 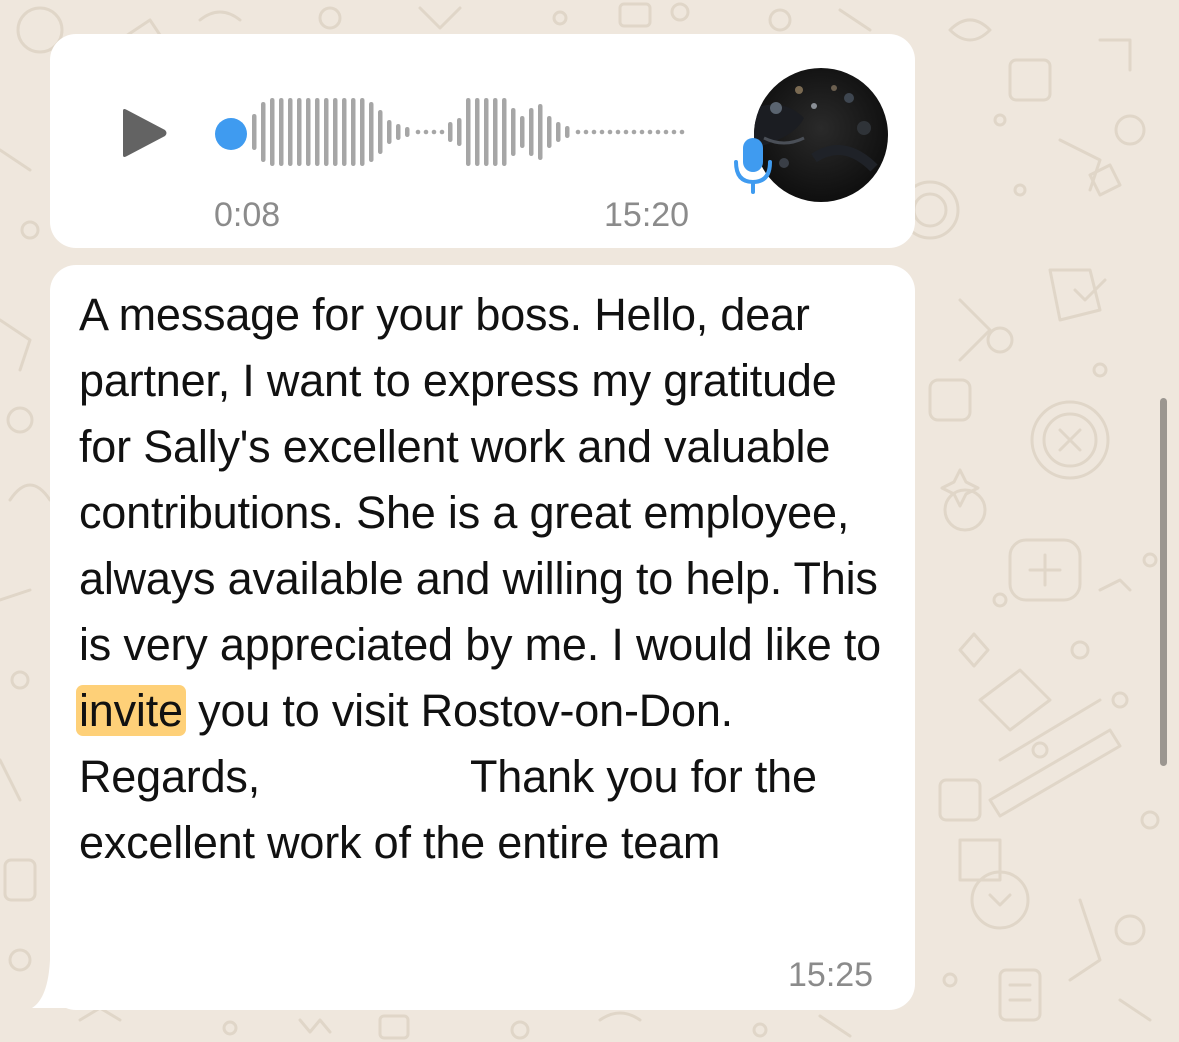 What do you see at coordinates (647, 215) in the screenshot?
I see `voice-message-time: 15:20` at bounding box center [647, 215].